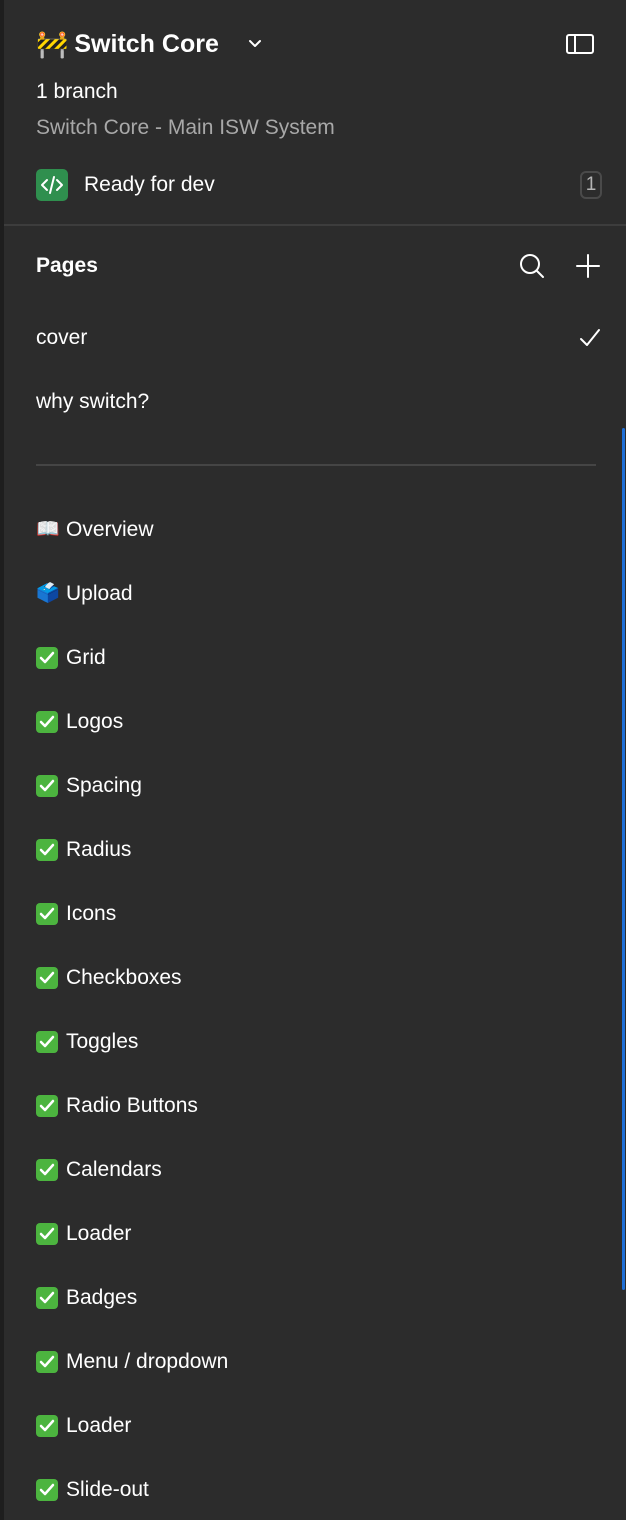  I want to click on page-label: Upload, so click(99, 593).